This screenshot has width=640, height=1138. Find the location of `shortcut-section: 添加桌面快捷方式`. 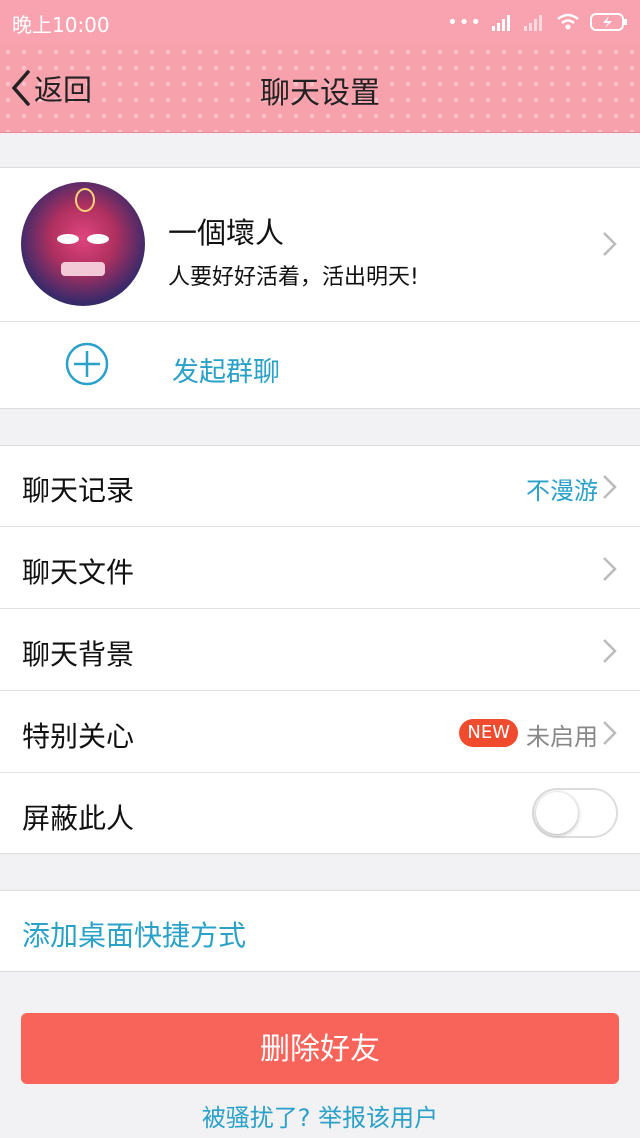

shortcut-section: 添加桌面快捷方式 is located at coordinates (320, 931).